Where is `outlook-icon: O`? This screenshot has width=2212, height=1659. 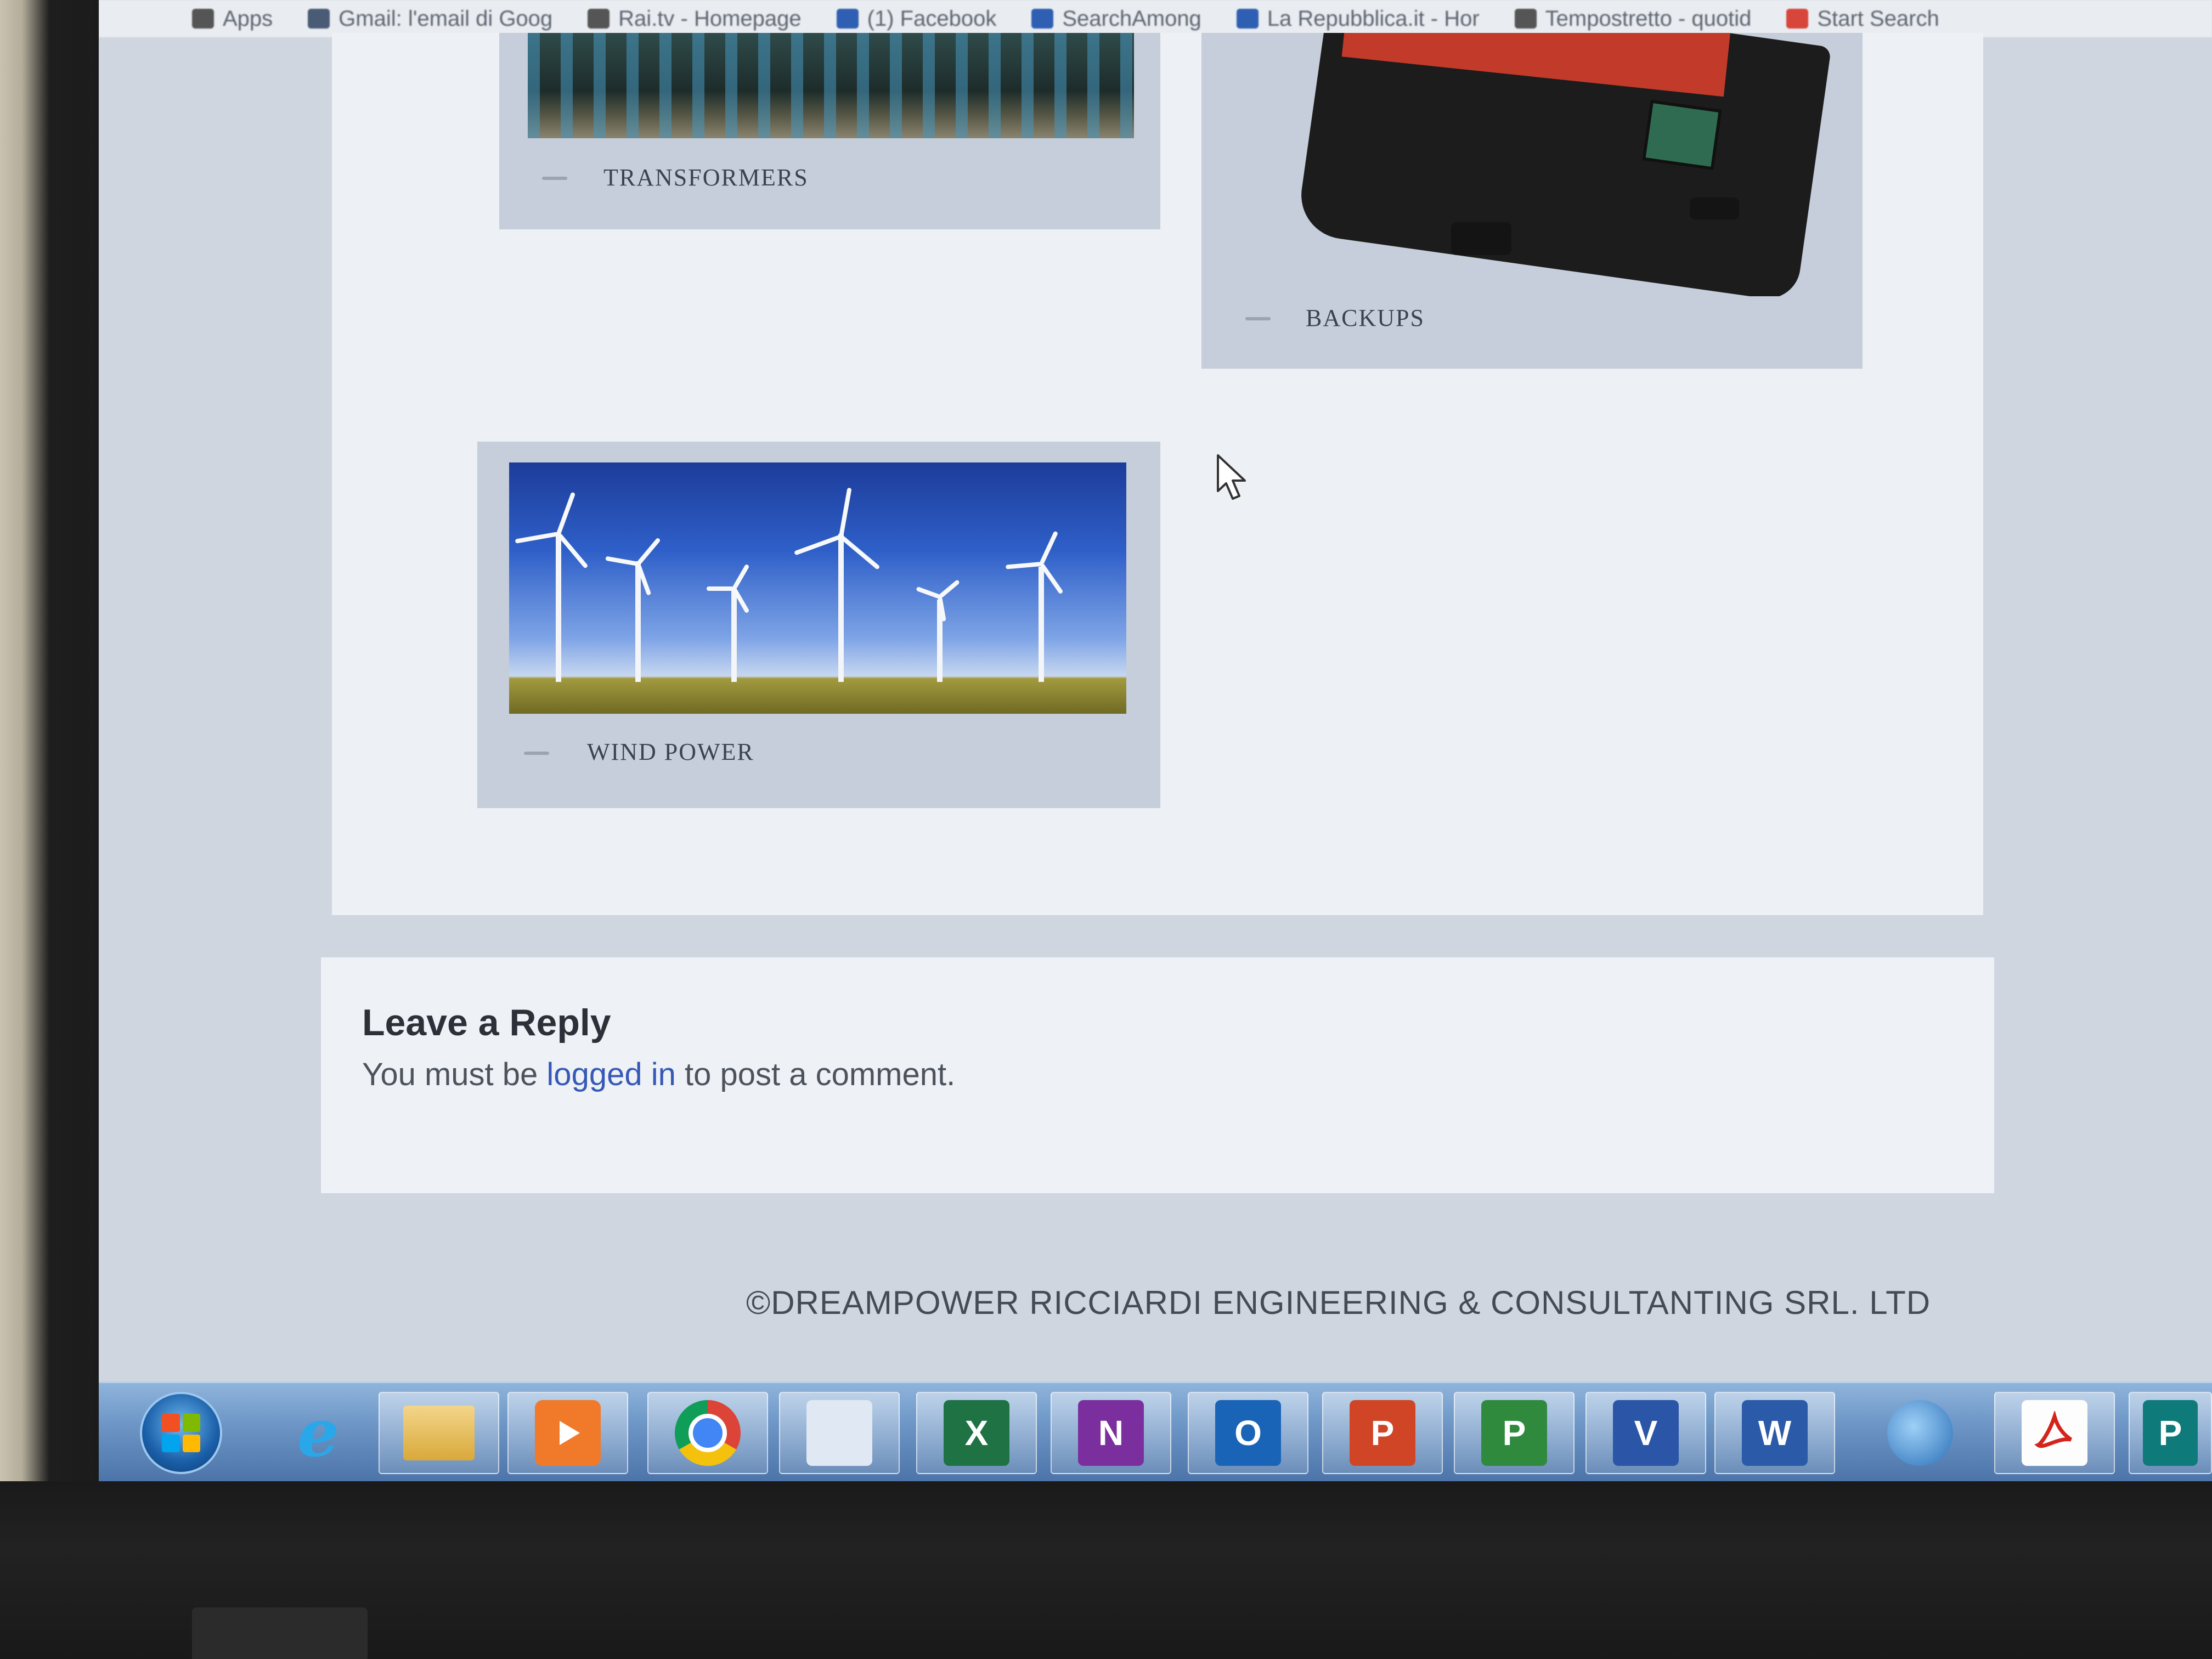 outlook-icon: O is located at coordinates (1248, 1433).